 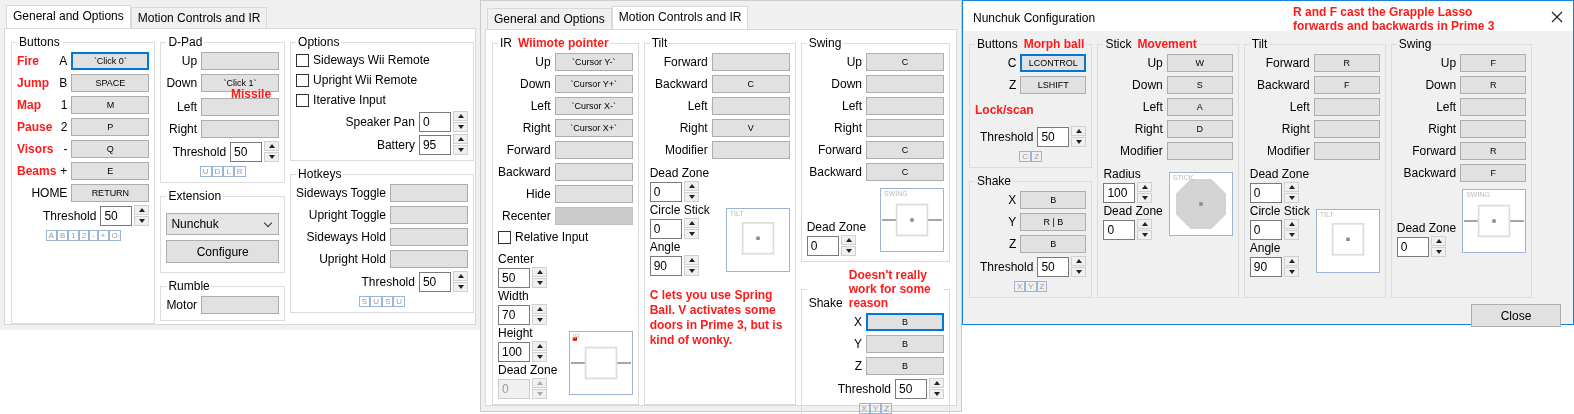 What do you see at coordinates (1053, 222) in the screenshot?
I see `binding-button: R | B` at bounding box center [1053, 222].